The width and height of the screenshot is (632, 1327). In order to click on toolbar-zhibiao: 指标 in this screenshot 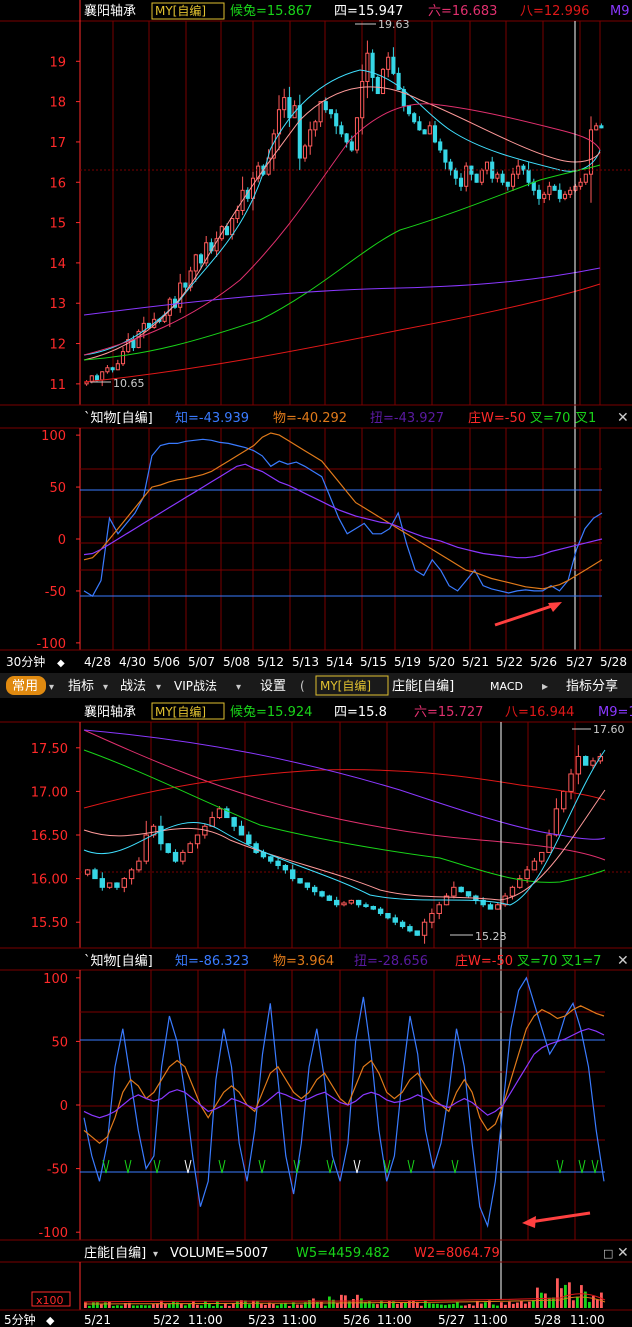, I will do `click(81, 686)`.